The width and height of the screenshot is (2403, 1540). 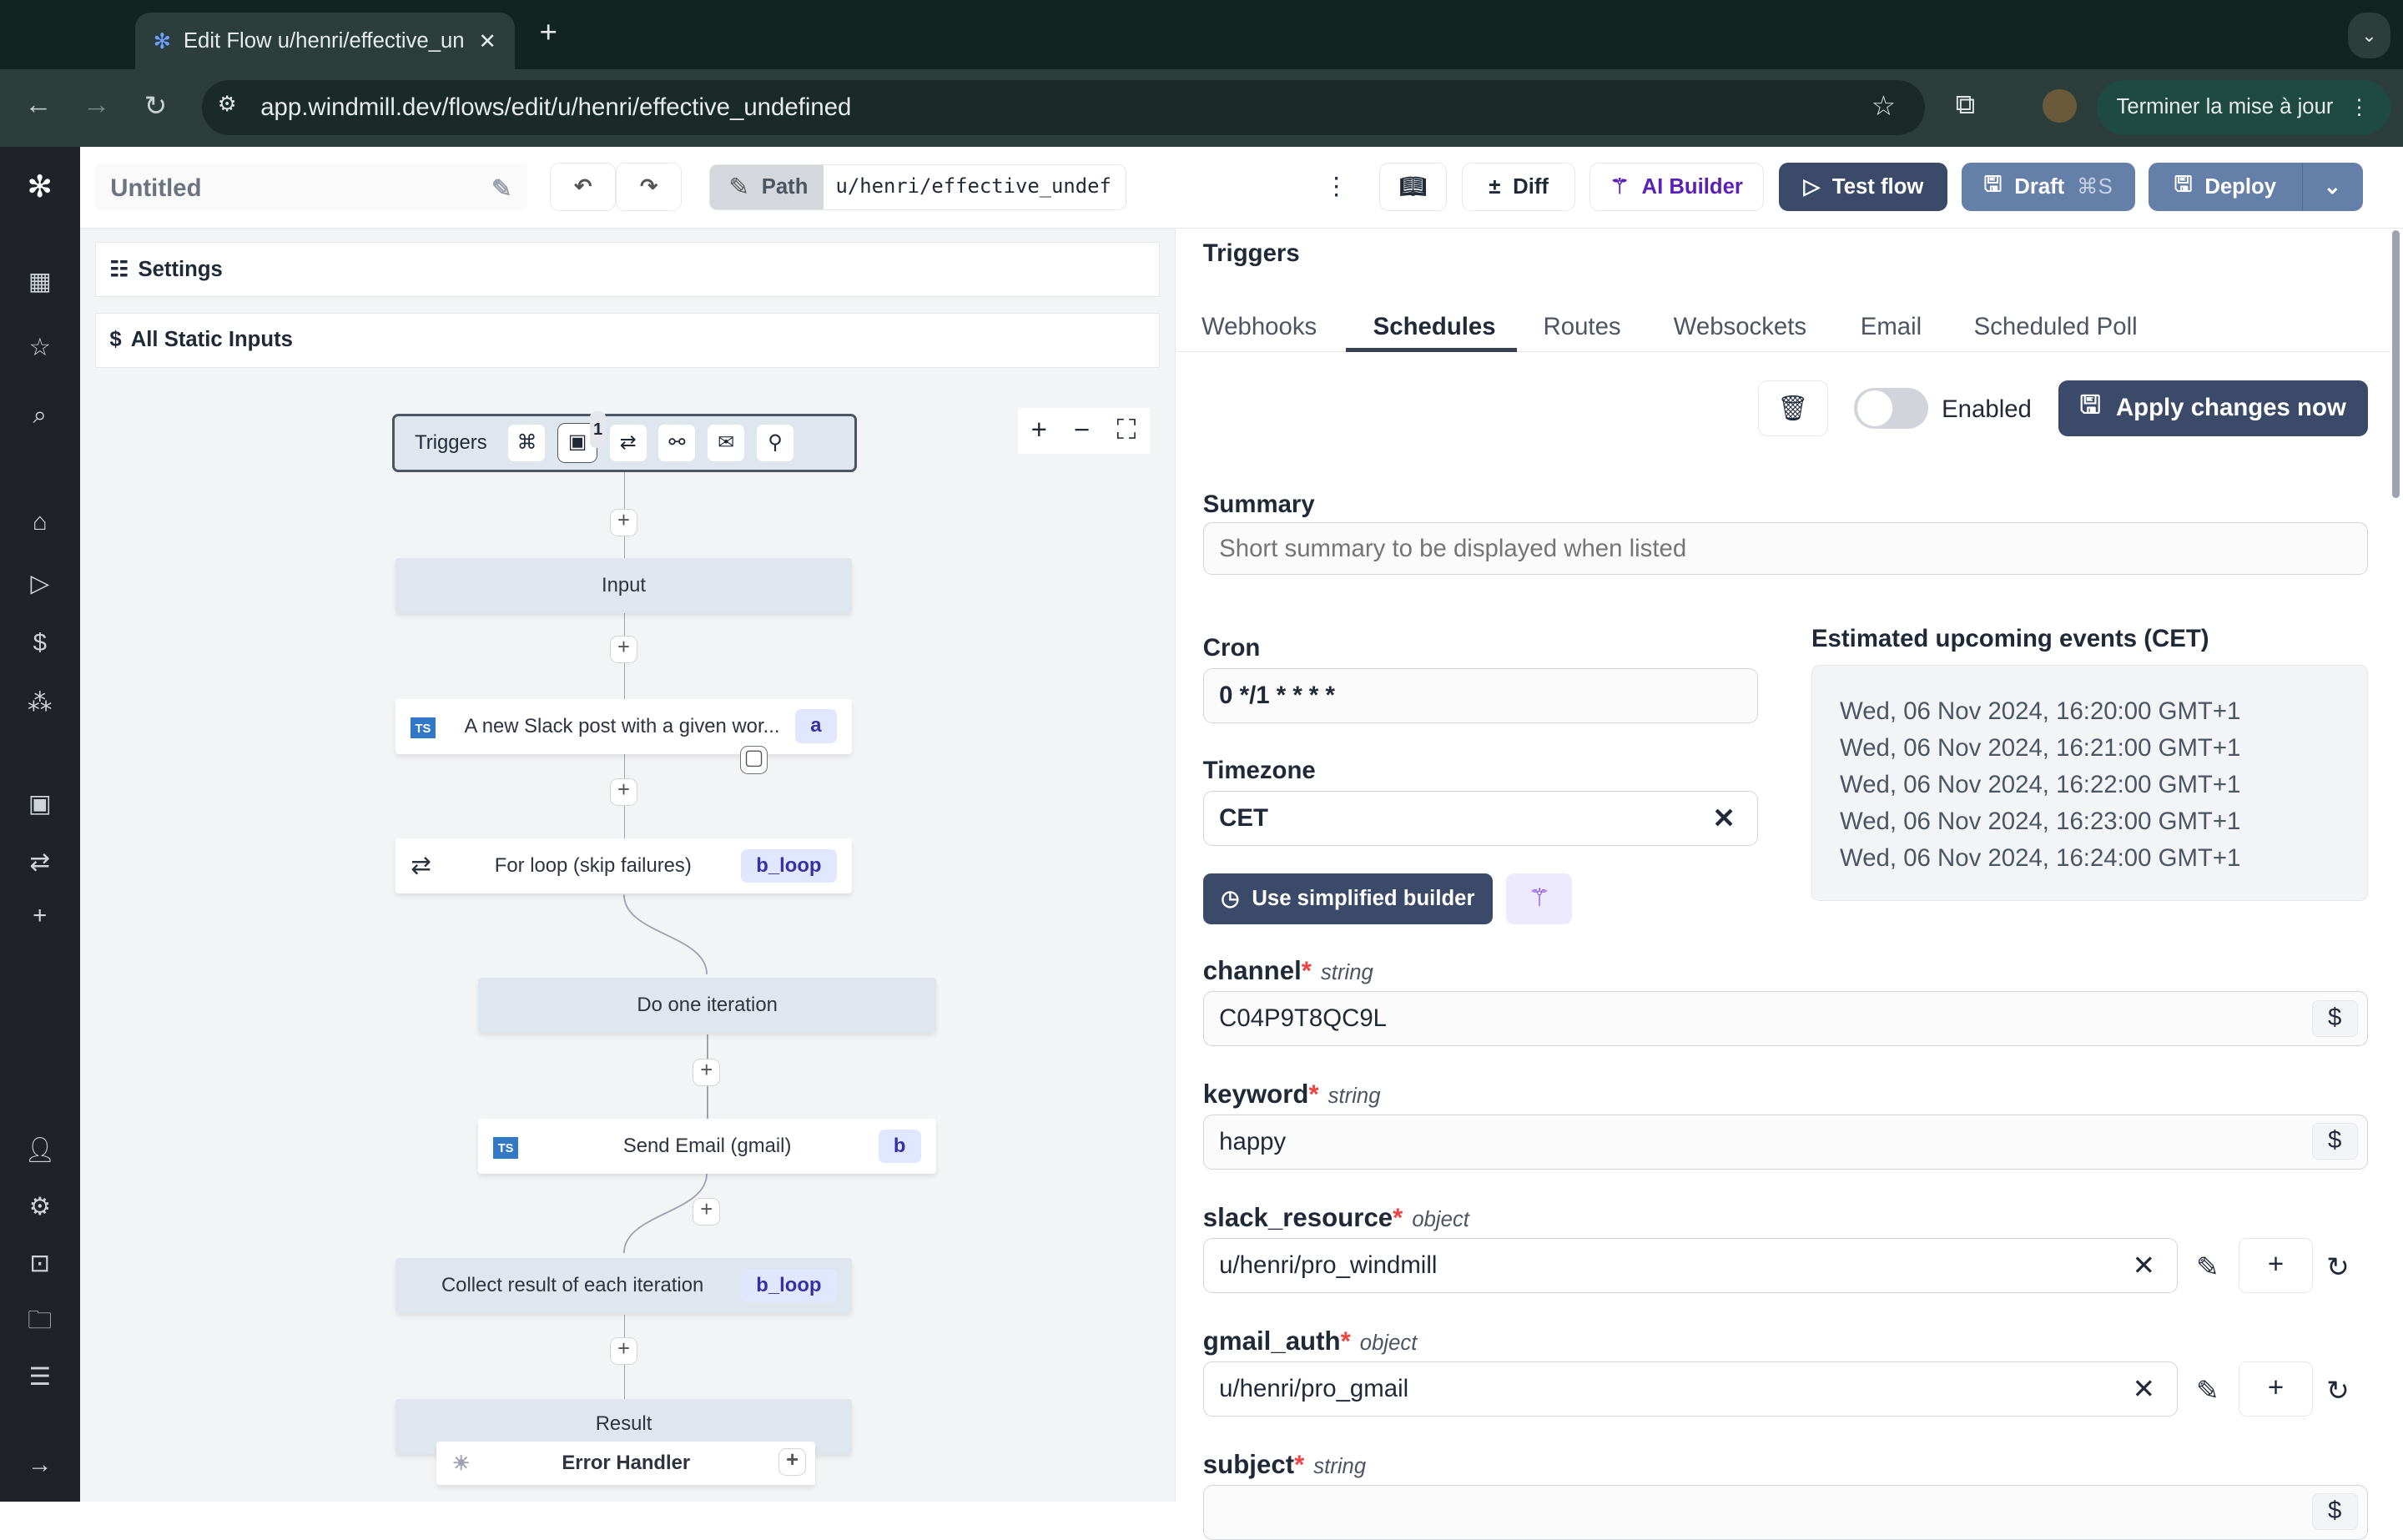 What do you see at coordinates (774, 442) in the screenshot?
I see `poll-trigger-icon: ⚲` at bounding box center [774, 442].